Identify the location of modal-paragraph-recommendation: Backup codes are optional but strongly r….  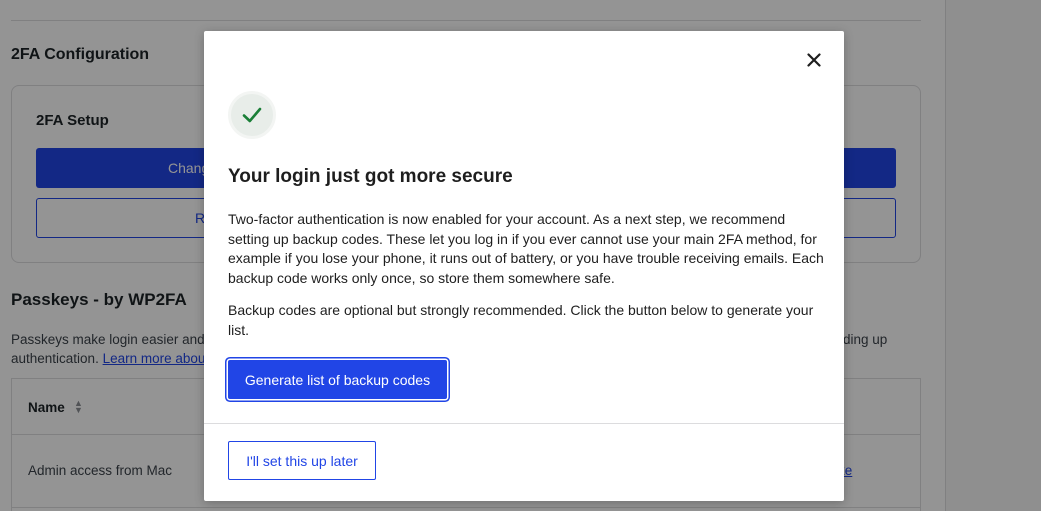
(521, 320).